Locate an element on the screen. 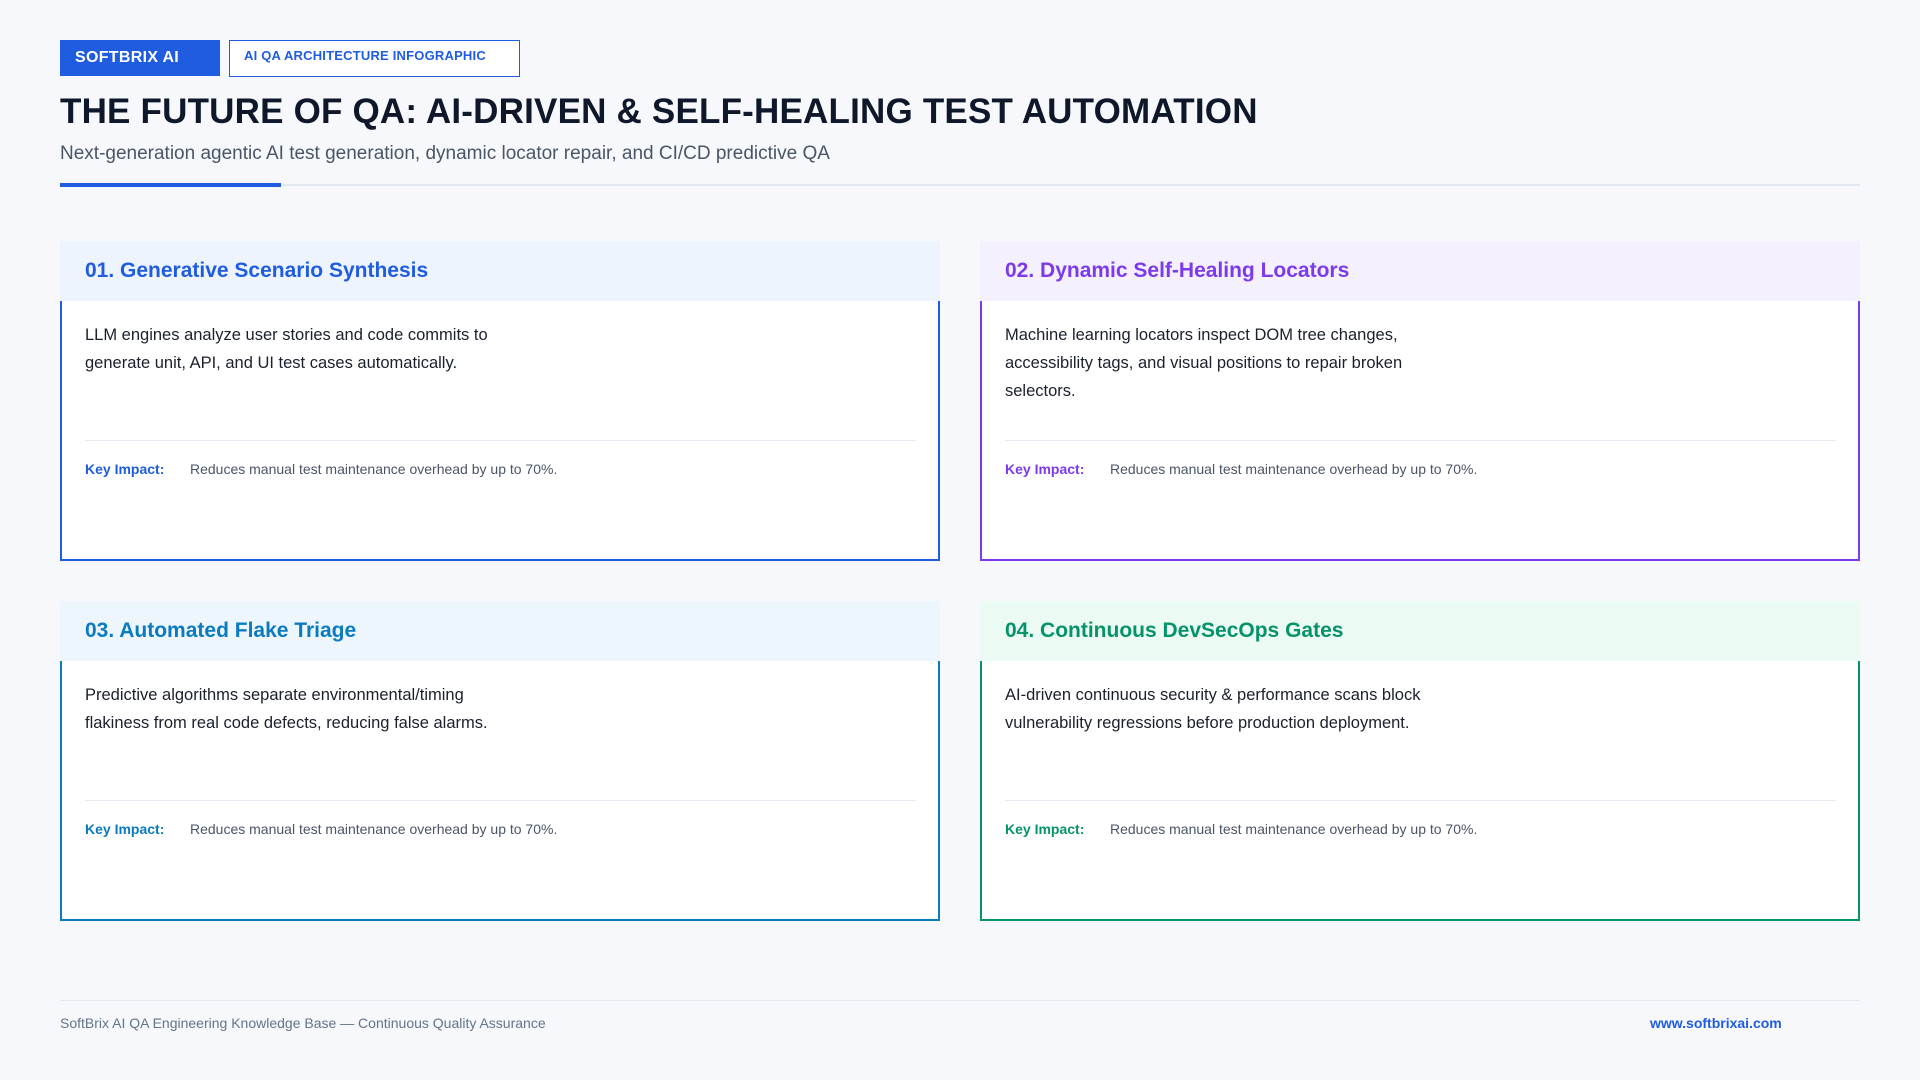 This screenshot has height=1080, width=1920. card-header: 01. Generative Scenario Synthesis is located at coordinates (500, 271).